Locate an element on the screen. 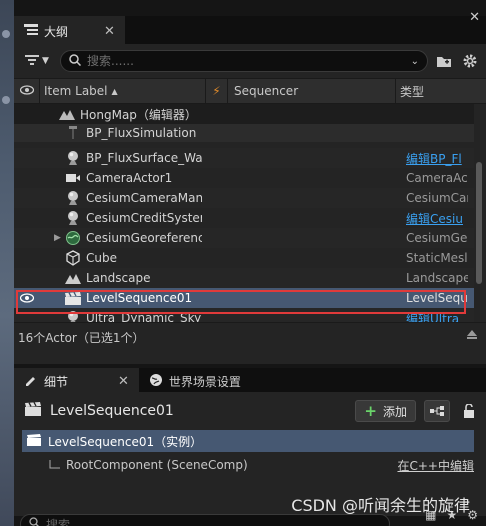  row-label: CesiumCreditSyster is located at coordinates (144, 218).